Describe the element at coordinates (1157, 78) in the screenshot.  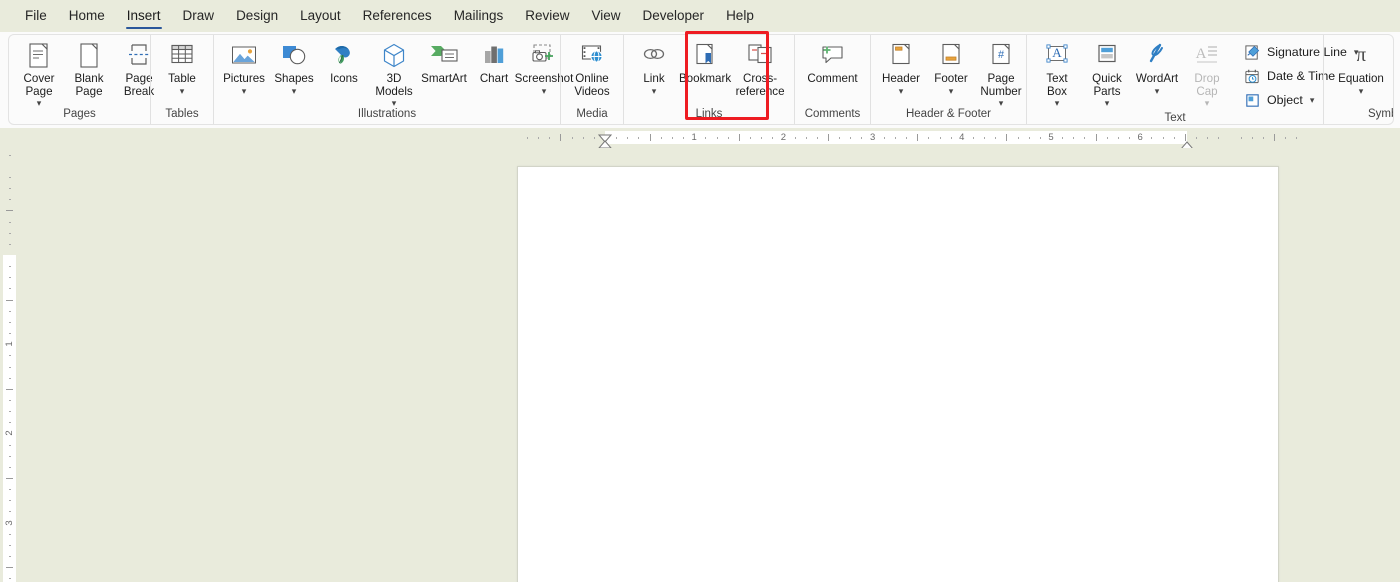
I see `wordart-label: WordArt` at that location.